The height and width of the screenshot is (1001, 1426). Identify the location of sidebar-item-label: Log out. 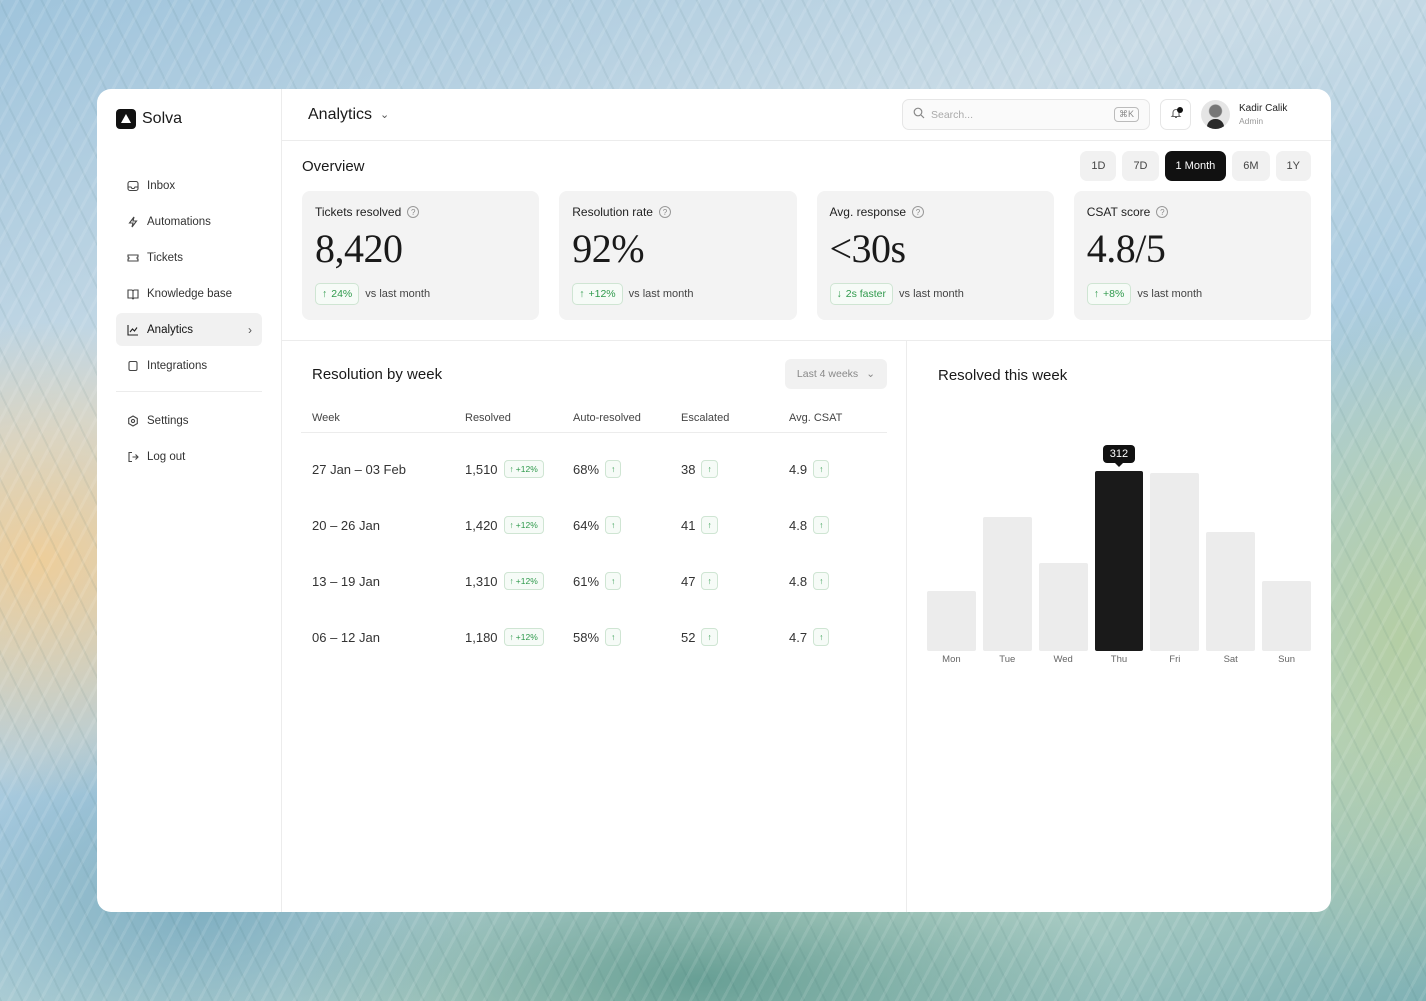
(166, 456).